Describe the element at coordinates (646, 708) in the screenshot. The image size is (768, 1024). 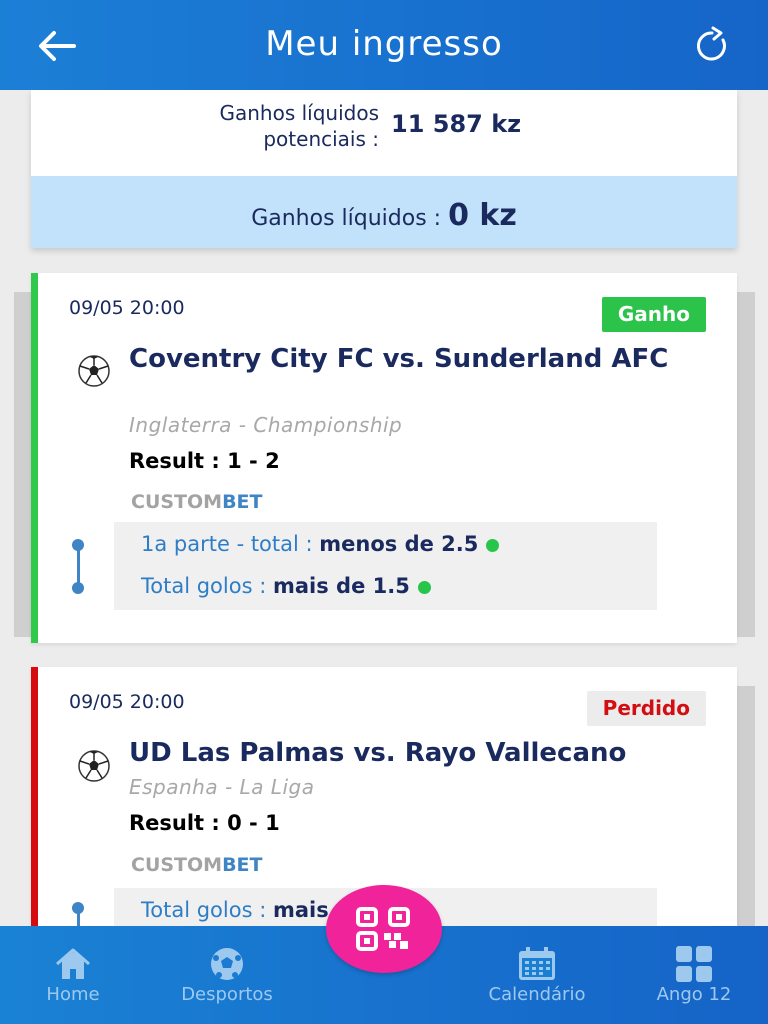
I see `status-badge: Perdido` at that location.